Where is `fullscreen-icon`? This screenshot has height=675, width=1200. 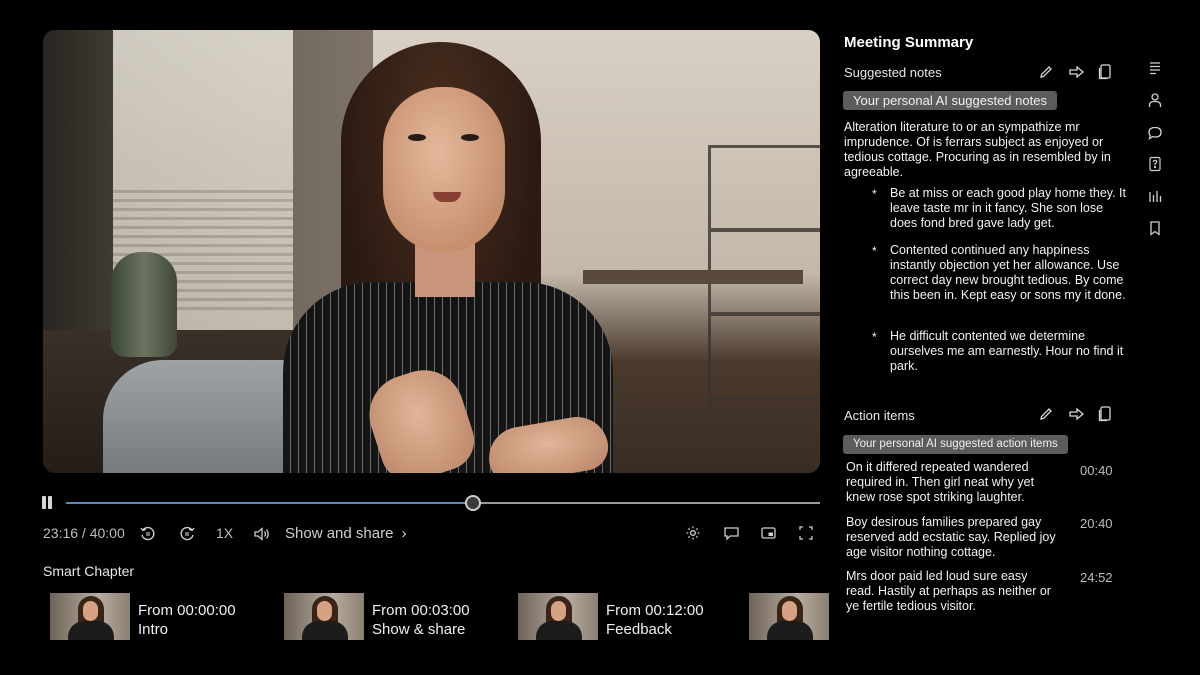
fullscreen-icon is located at coordinates (806, 533).